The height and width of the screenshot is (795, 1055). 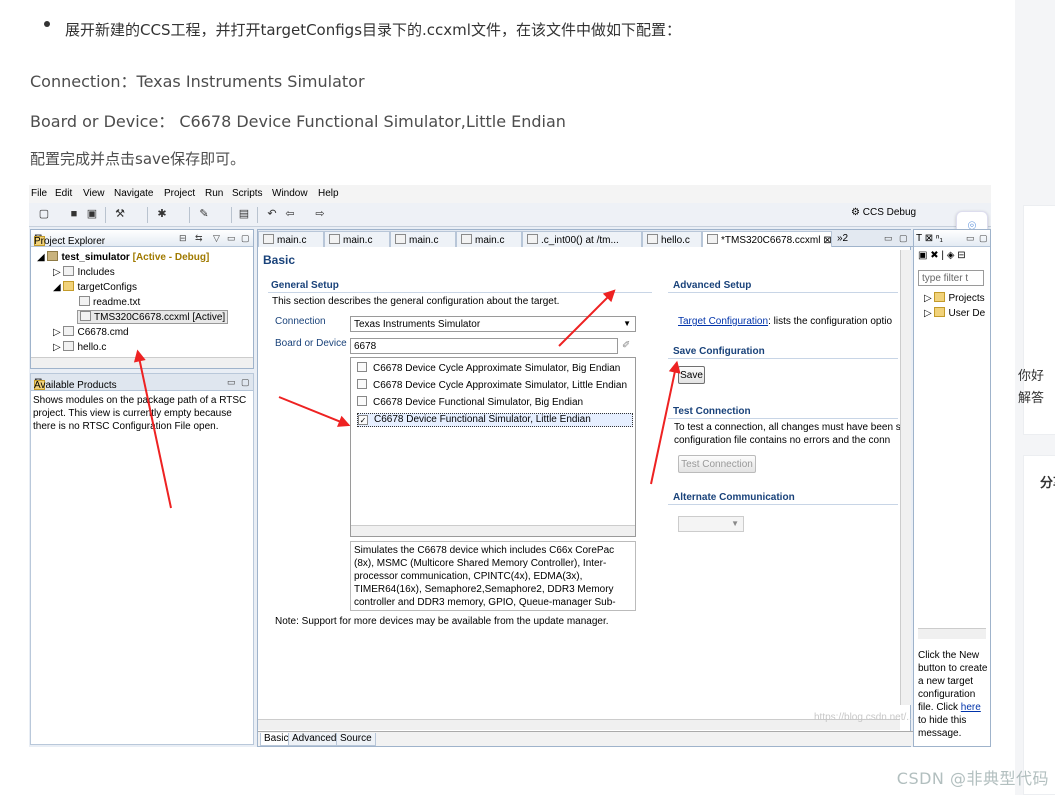 What do you see at coordinates (942, 255) in the screenshot?
I see `view-toolbar-icons: ▣ ✖ | ◈ ⊟` at bounding box center [942, 255].